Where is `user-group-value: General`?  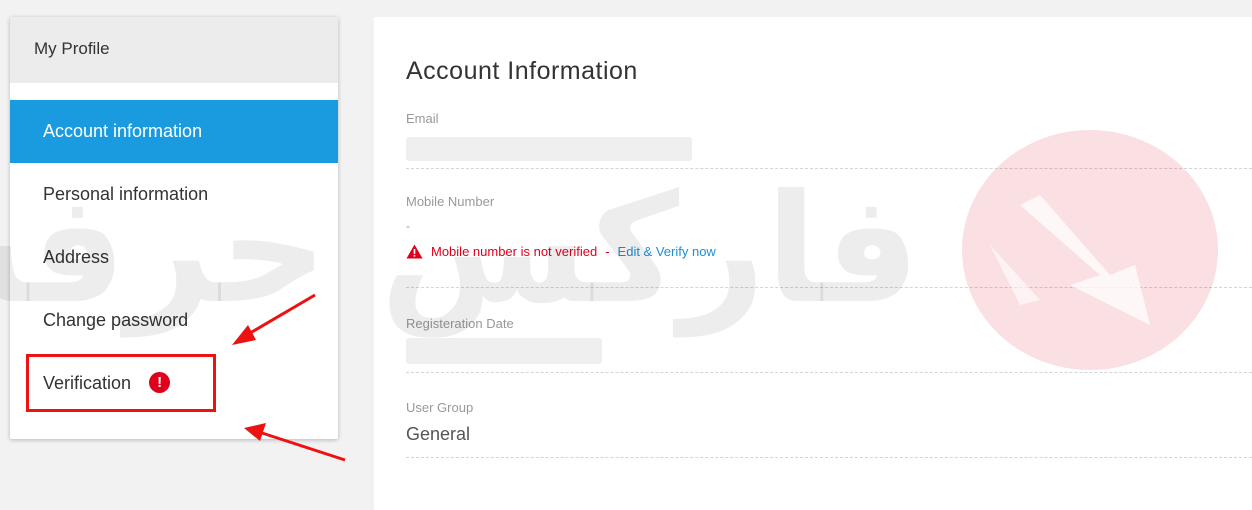
user-group-value: General is located at coordinates (438, 434).